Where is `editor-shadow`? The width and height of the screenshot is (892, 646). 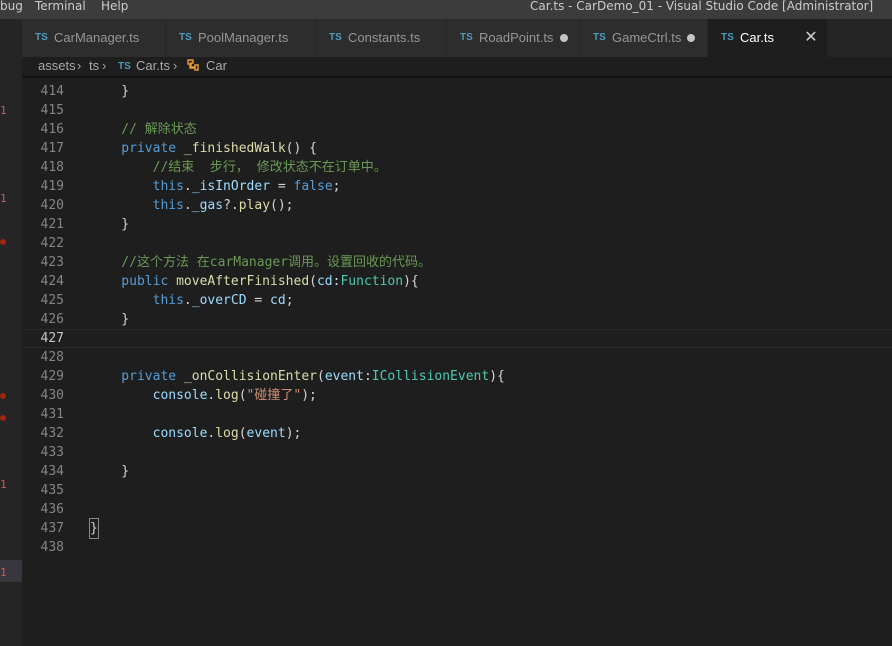
editor-shadow is located at coordinates (457, 77).